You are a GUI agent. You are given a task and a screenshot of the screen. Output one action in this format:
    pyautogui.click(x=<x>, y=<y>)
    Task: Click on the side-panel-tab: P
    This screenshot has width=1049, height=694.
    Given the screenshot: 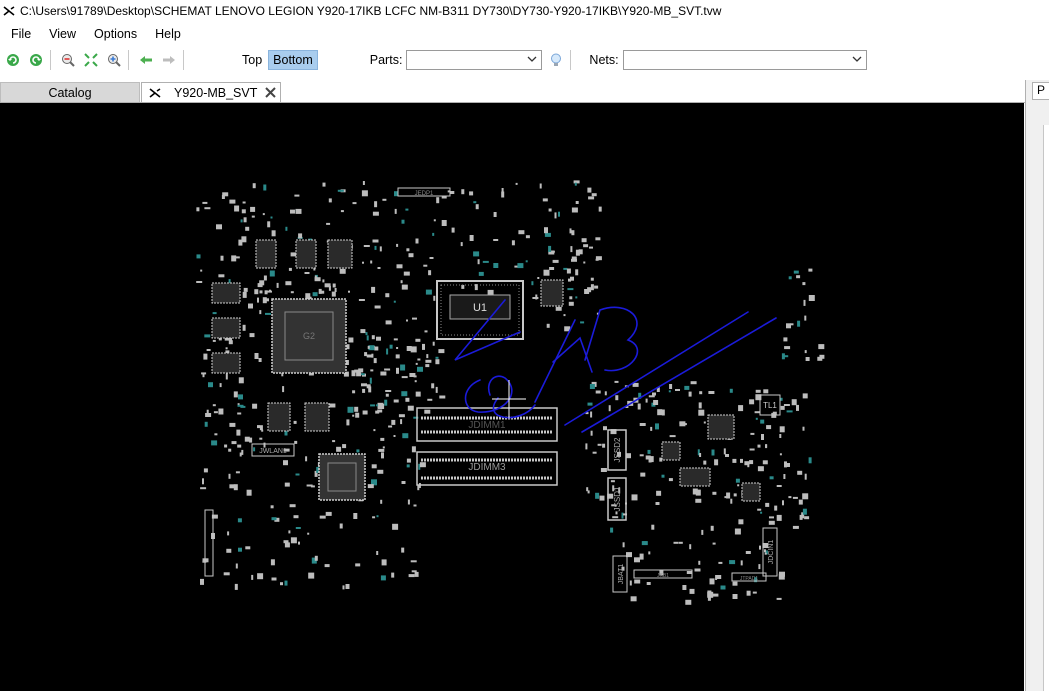 What is the action you would take?
    pyautogui.click(x=1040, y=91)
    